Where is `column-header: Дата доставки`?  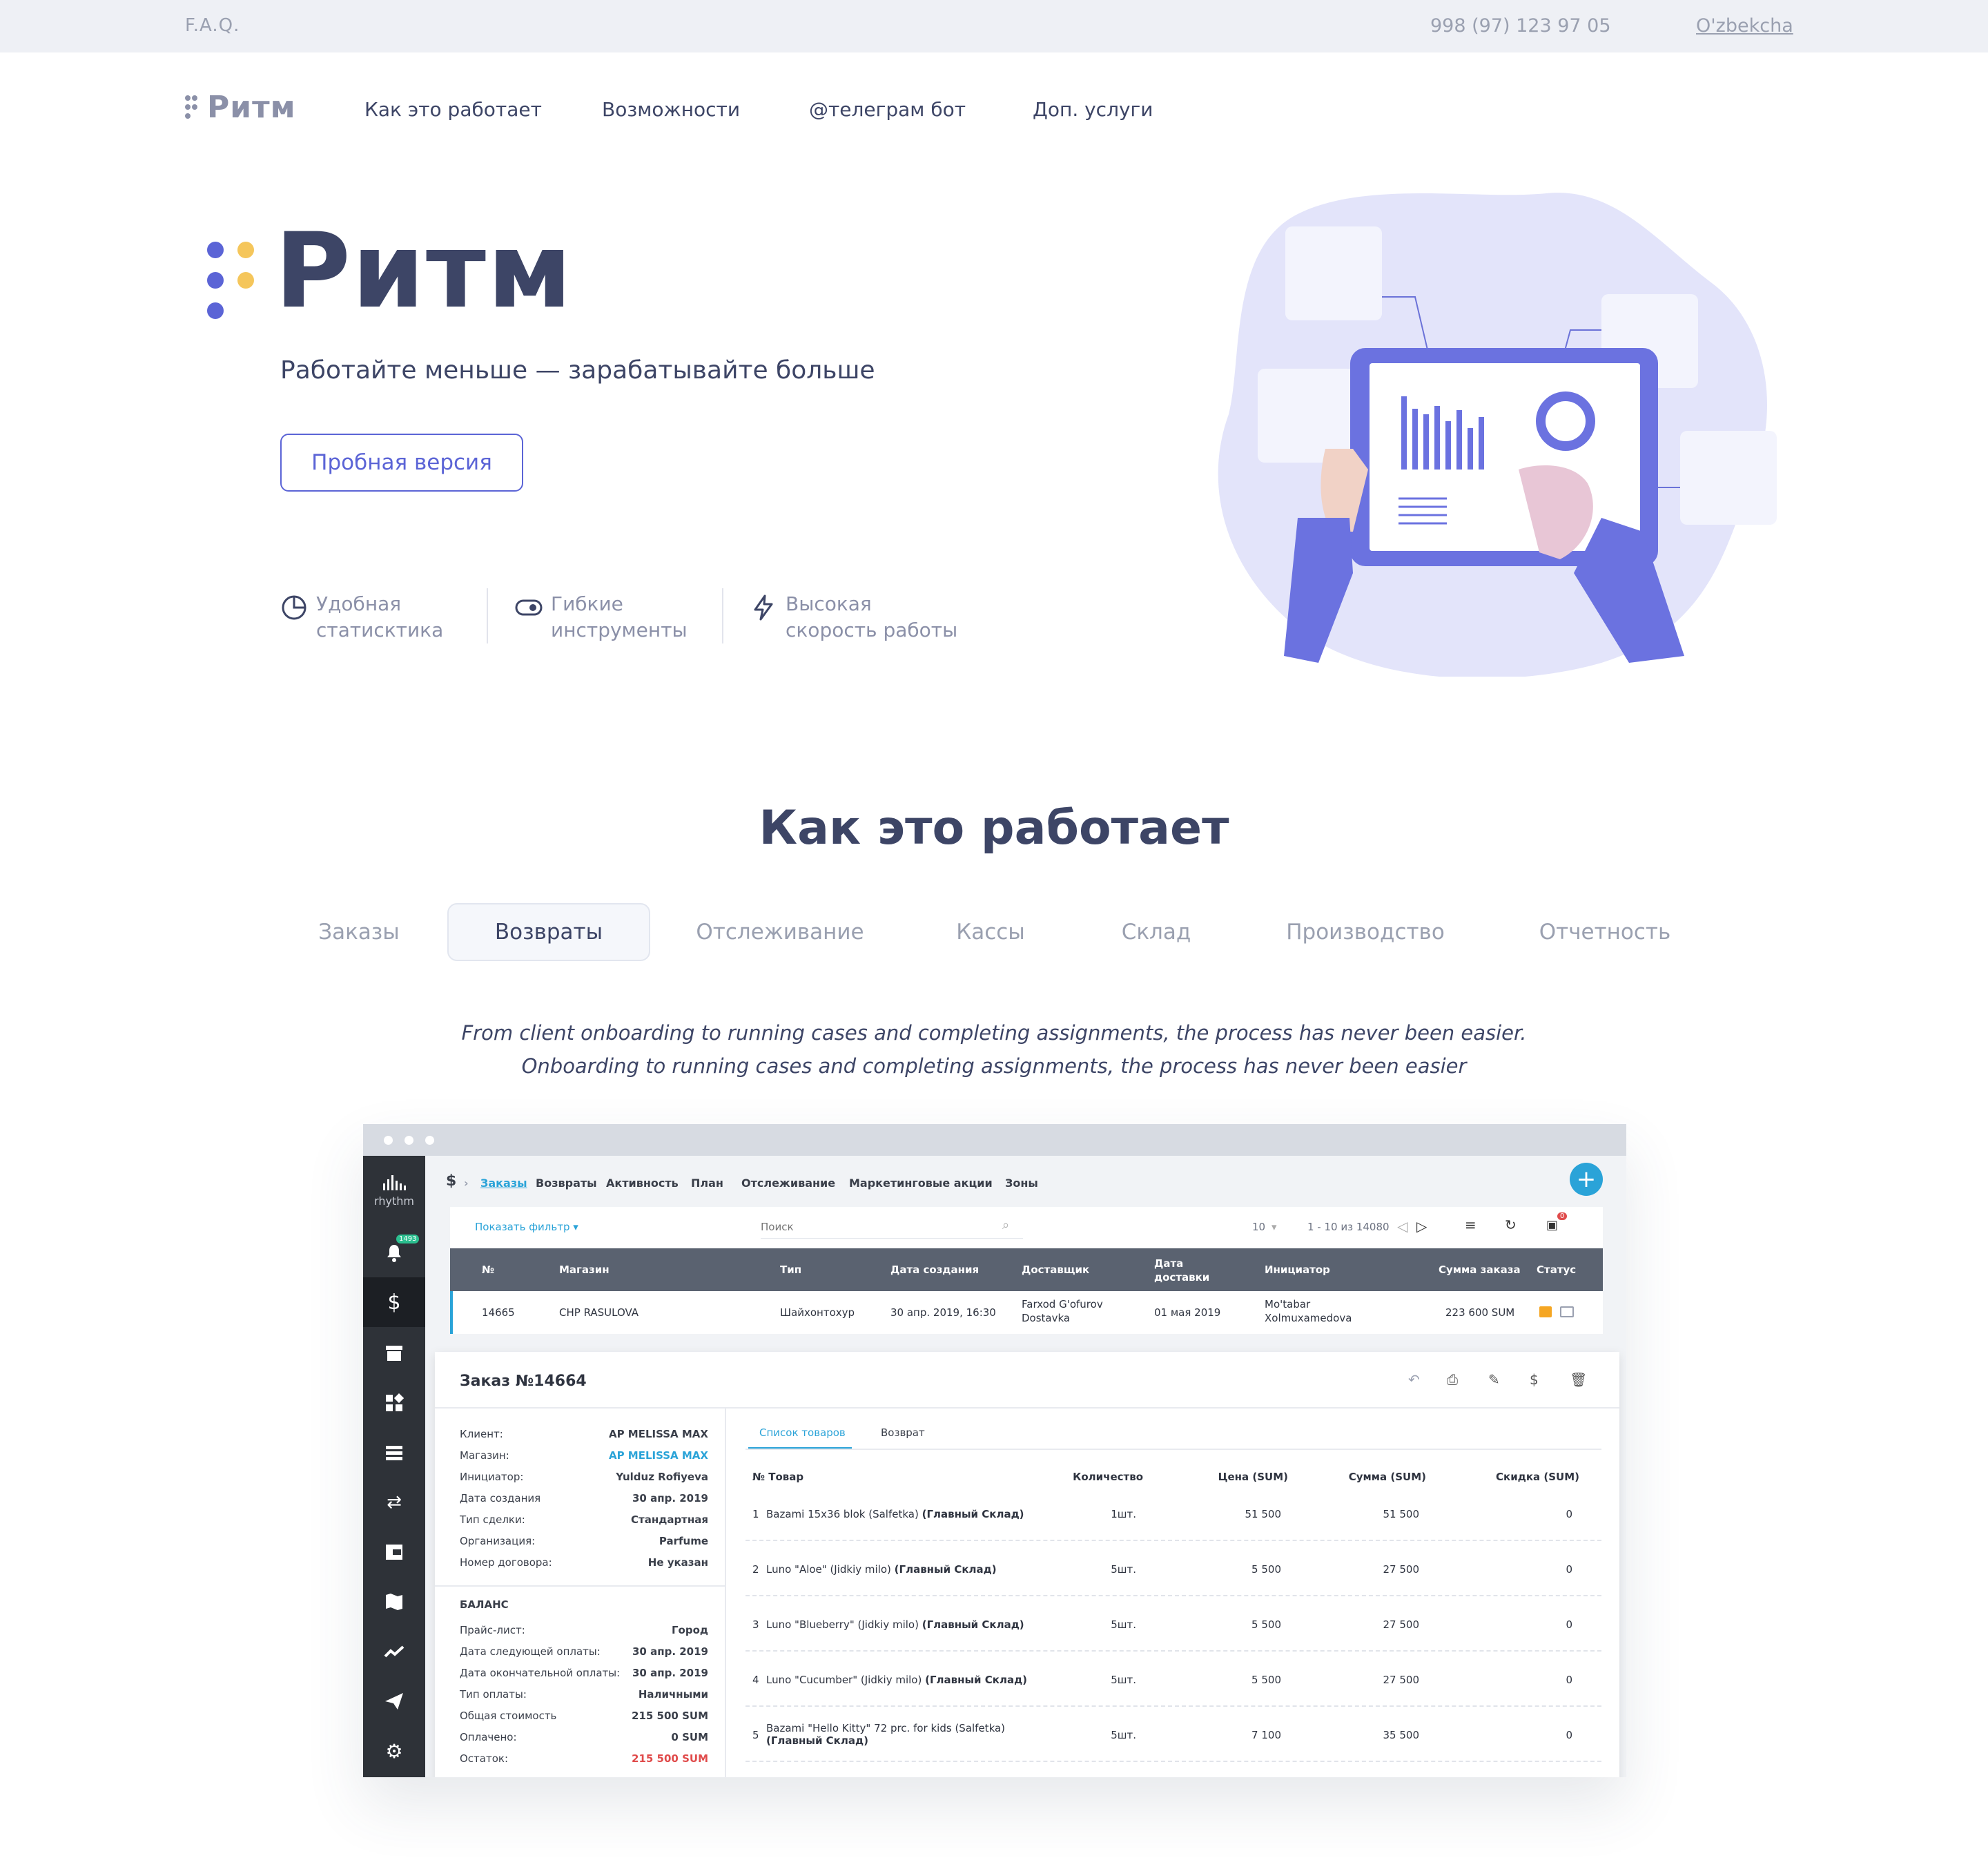
column-header: Дата доставки is located at coordinates (1181, 1270).